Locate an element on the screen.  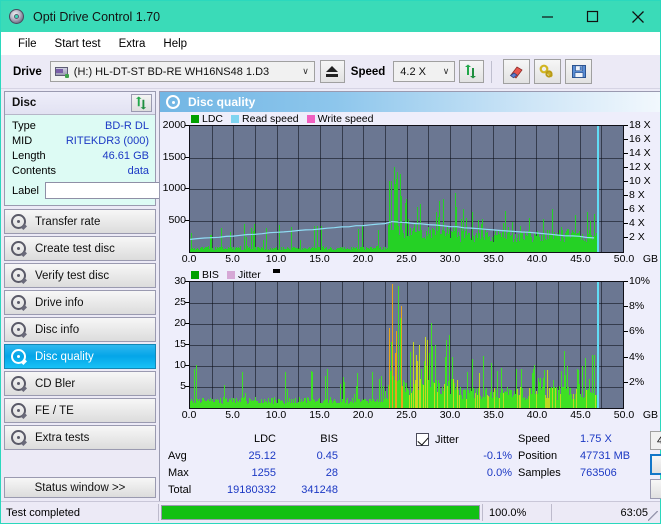
test-speed-select: 4.2 X ∨ is located at coordinates (655, 441).